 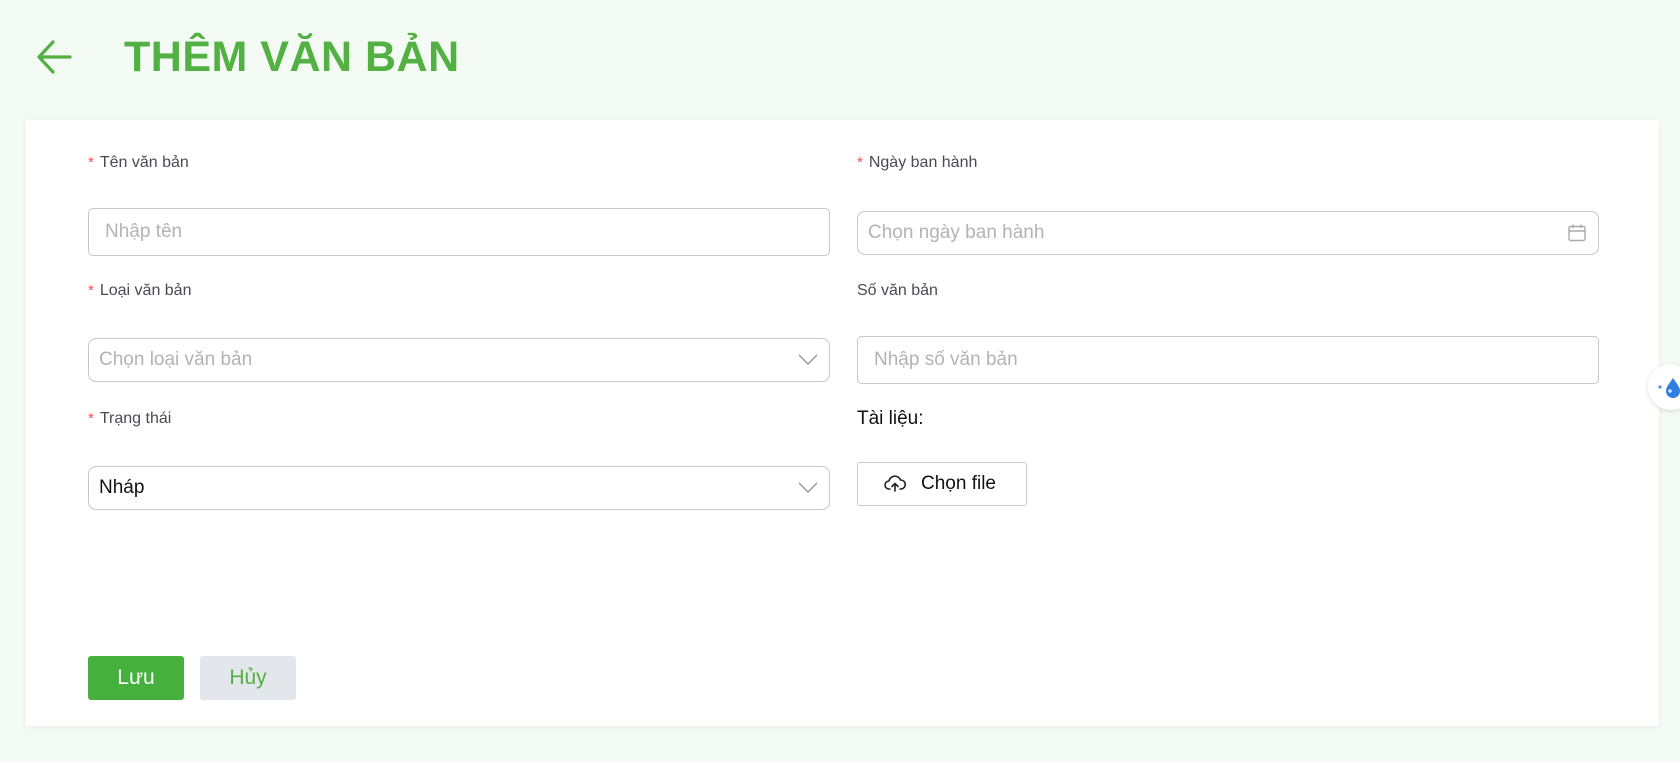 What do you see at coordinates (136, 678) in the screenshot?
I see `save-button: Lưu` at bounding box center [136, 678].